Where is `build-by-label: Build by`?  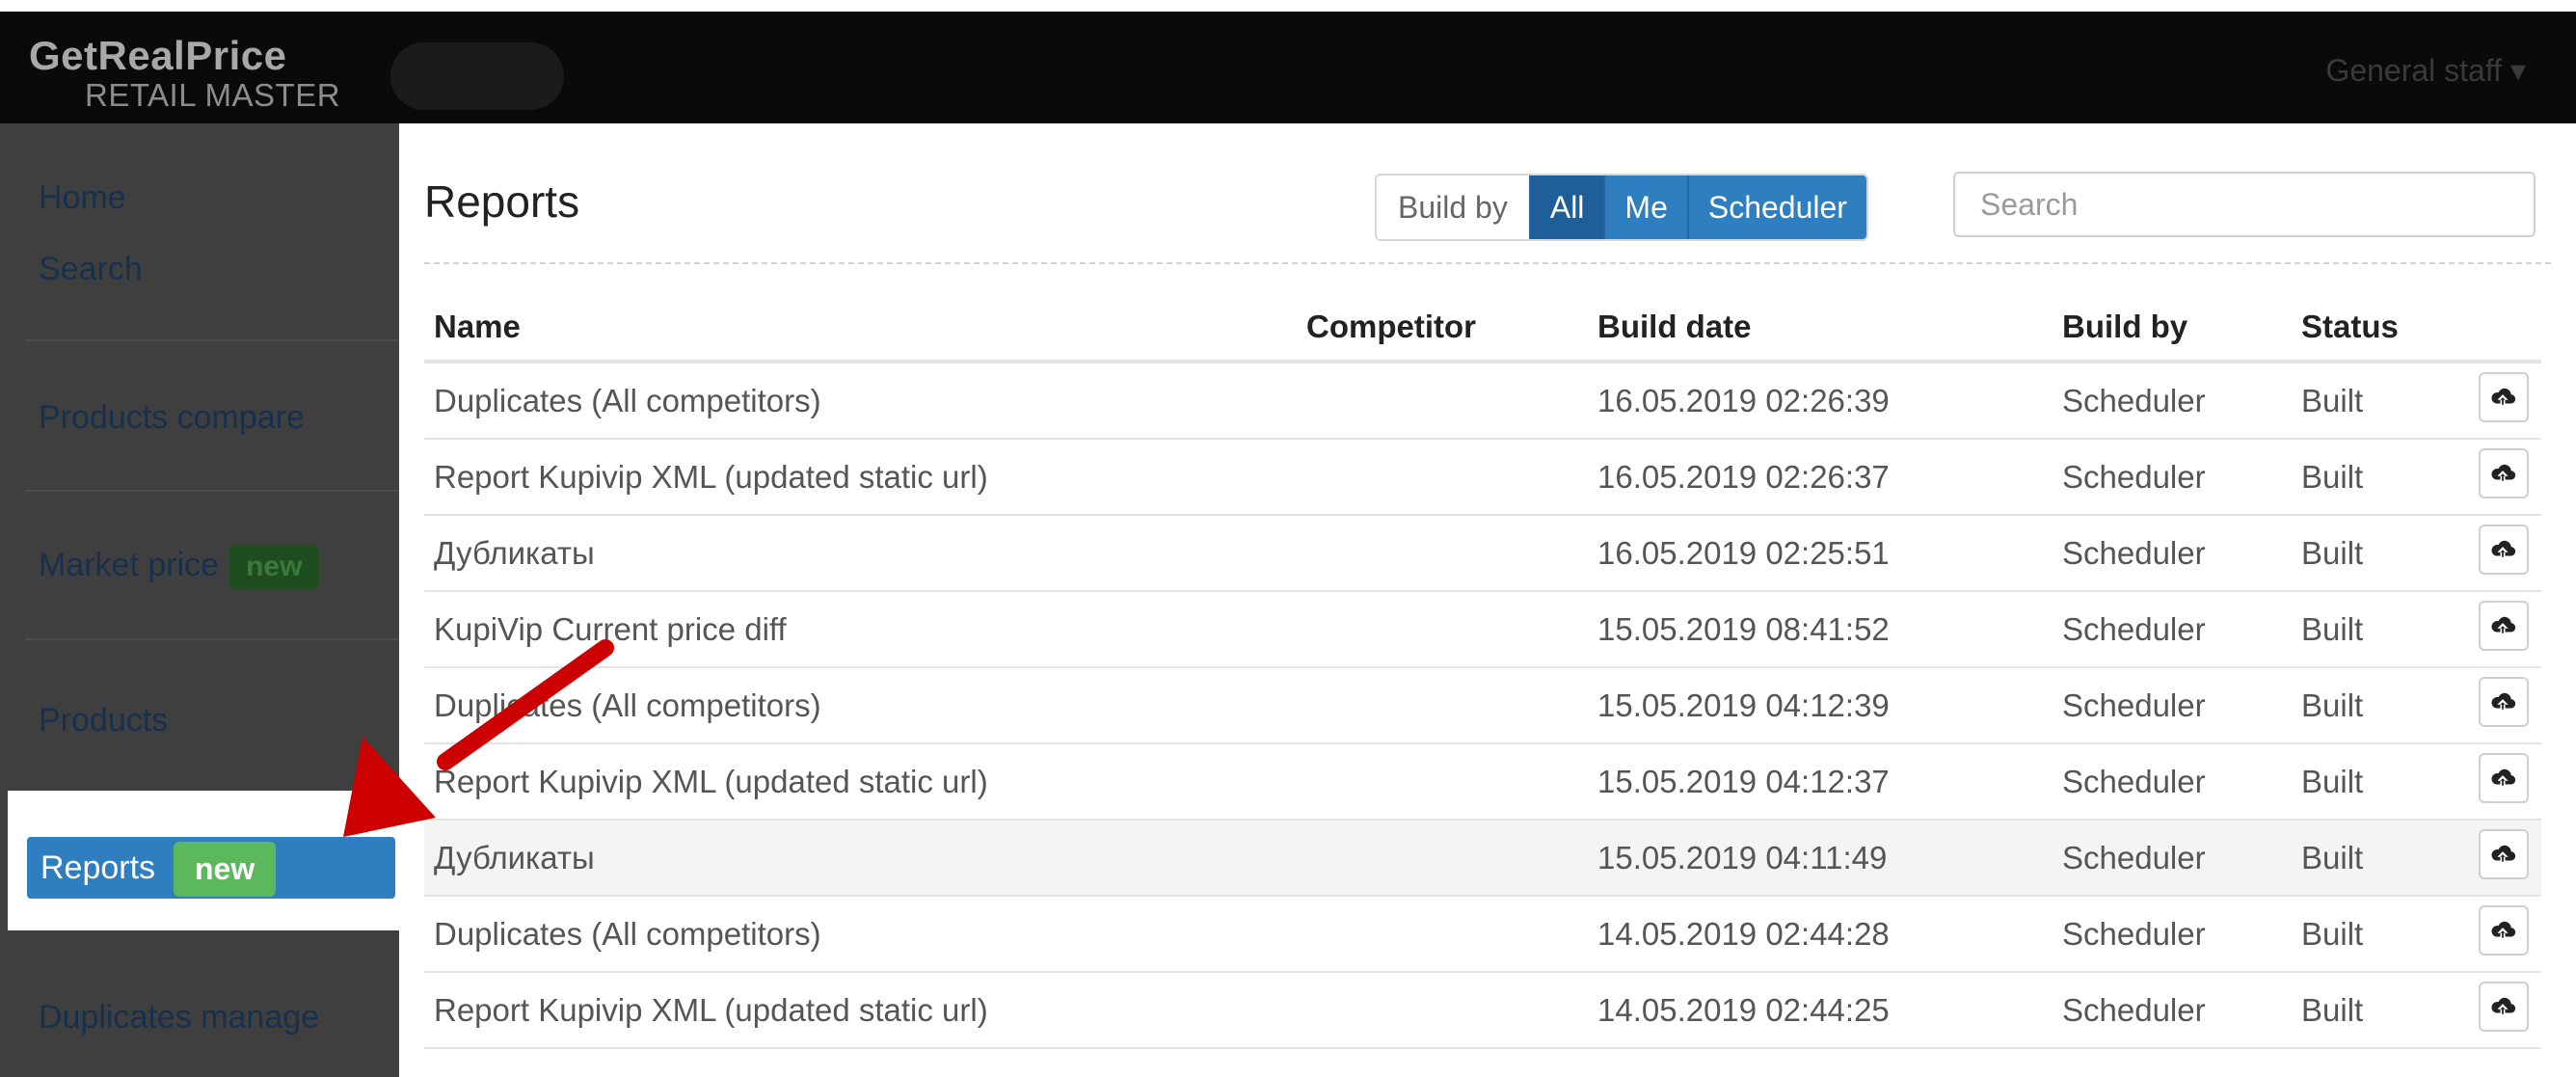 build-by-label: Build by is located at coordinates (1453, 207).